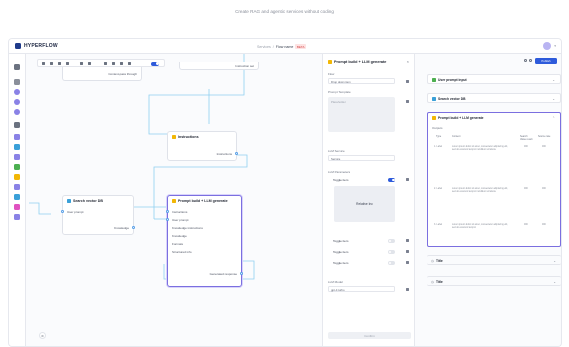 This screenshot has height=347, width=569. Describe the element at coordinates (547, 46) in the screenshot. I see `avatar` at that location.